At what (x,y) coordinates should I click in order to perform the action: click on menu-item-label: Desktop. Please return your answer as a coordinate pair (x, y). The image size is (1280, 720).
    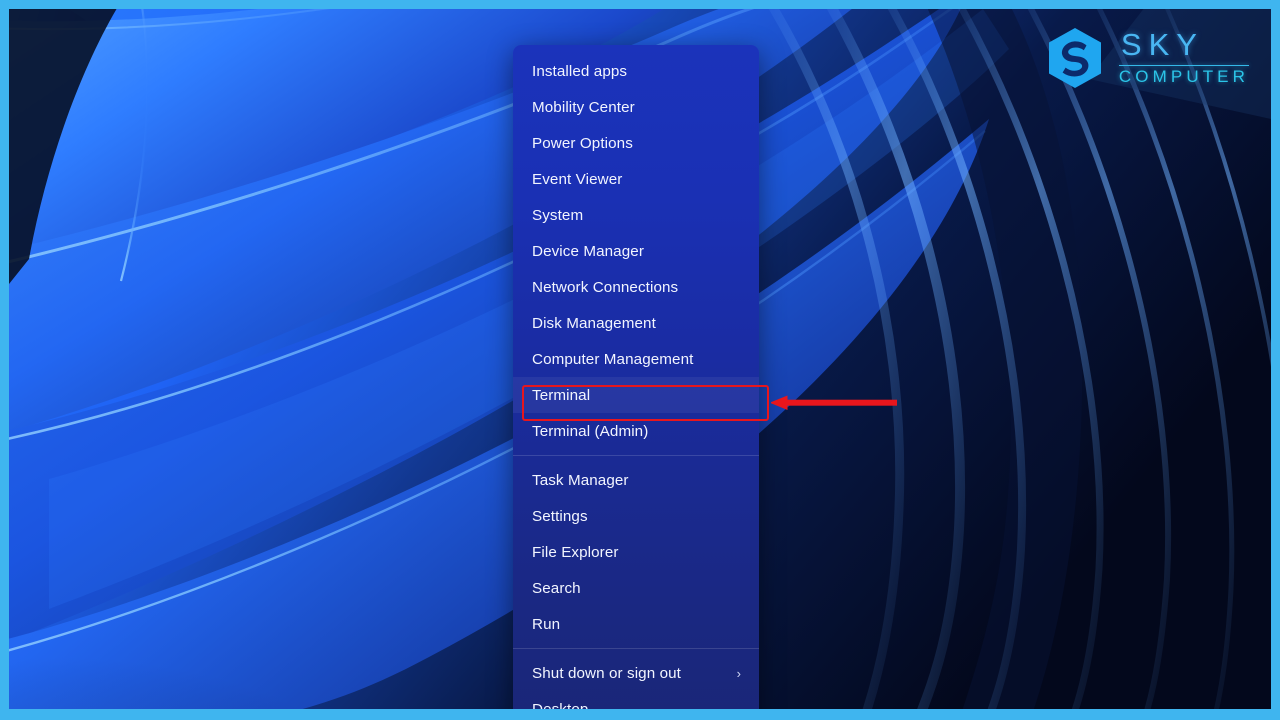
    Looking at the image, I should click on (560, 705).